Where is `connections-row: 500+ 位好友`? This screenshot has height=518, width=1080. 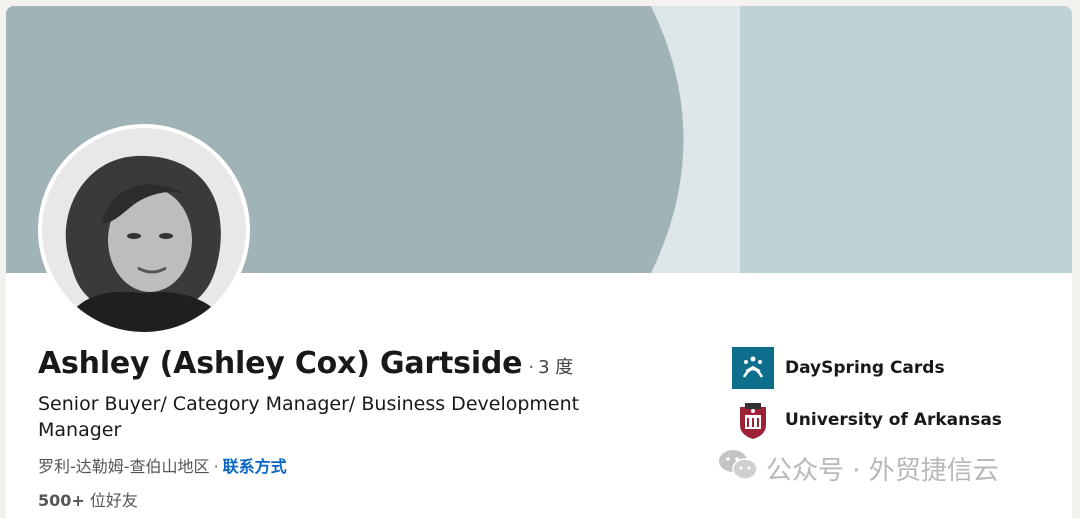 connections-row: 500+ 位好友 is located at coordinates (88, 499).